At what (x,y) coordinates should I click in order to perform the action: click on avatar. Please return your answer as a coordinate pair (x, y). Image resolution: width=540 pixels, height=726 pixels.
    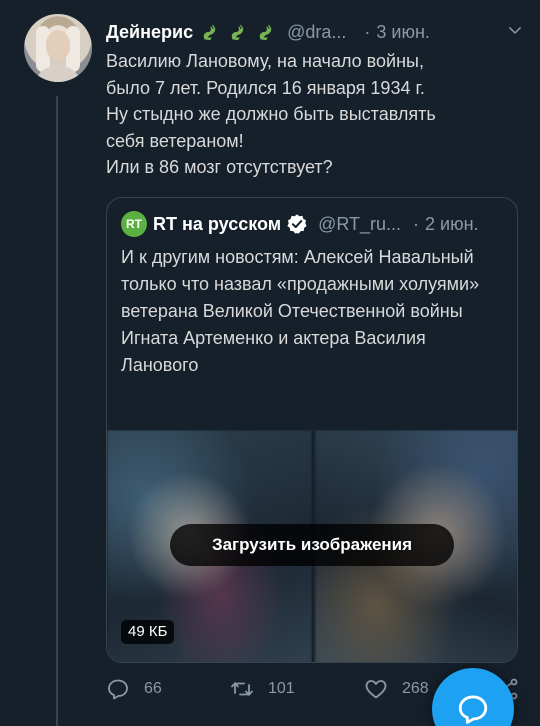
    Looking at the image, I should click on (58, 48).